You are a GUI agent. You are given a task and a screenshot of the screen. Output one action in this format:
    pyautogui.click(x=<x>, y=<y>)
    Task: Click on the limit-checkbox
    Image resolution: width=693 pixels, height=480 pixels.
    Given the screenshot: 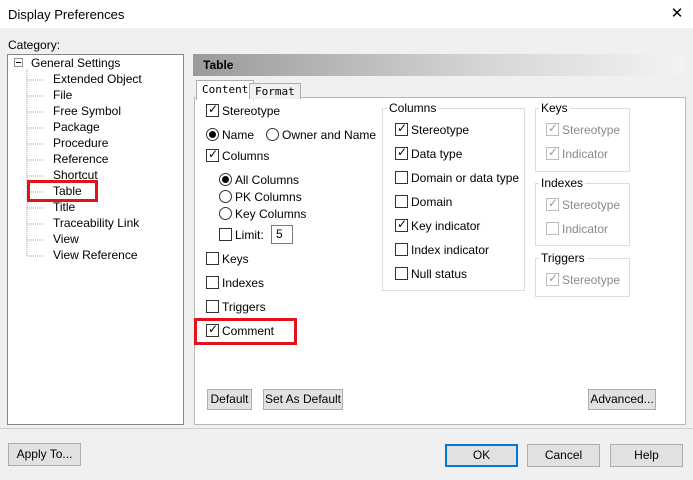 What is the action you would take?
    pyautogui.click(x=225, y=234)
    